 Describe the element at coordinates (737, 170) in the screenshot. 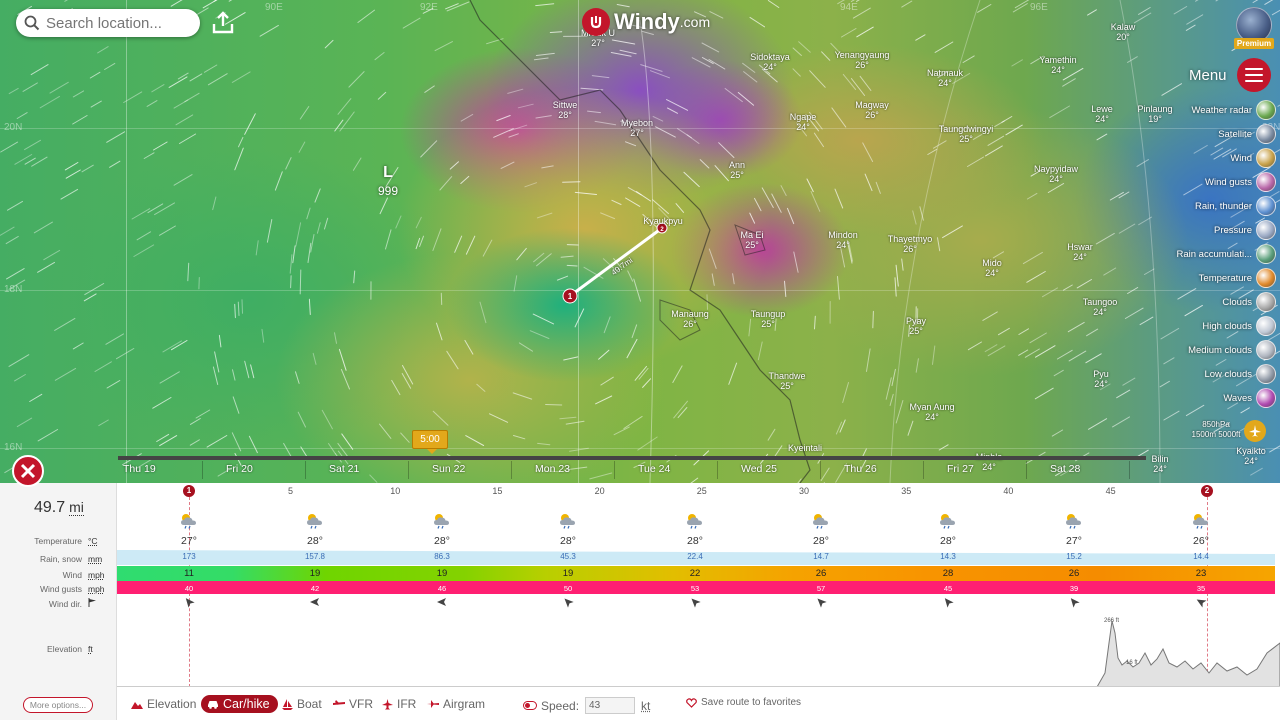

I see `city-label: Ann 25°` at that location.